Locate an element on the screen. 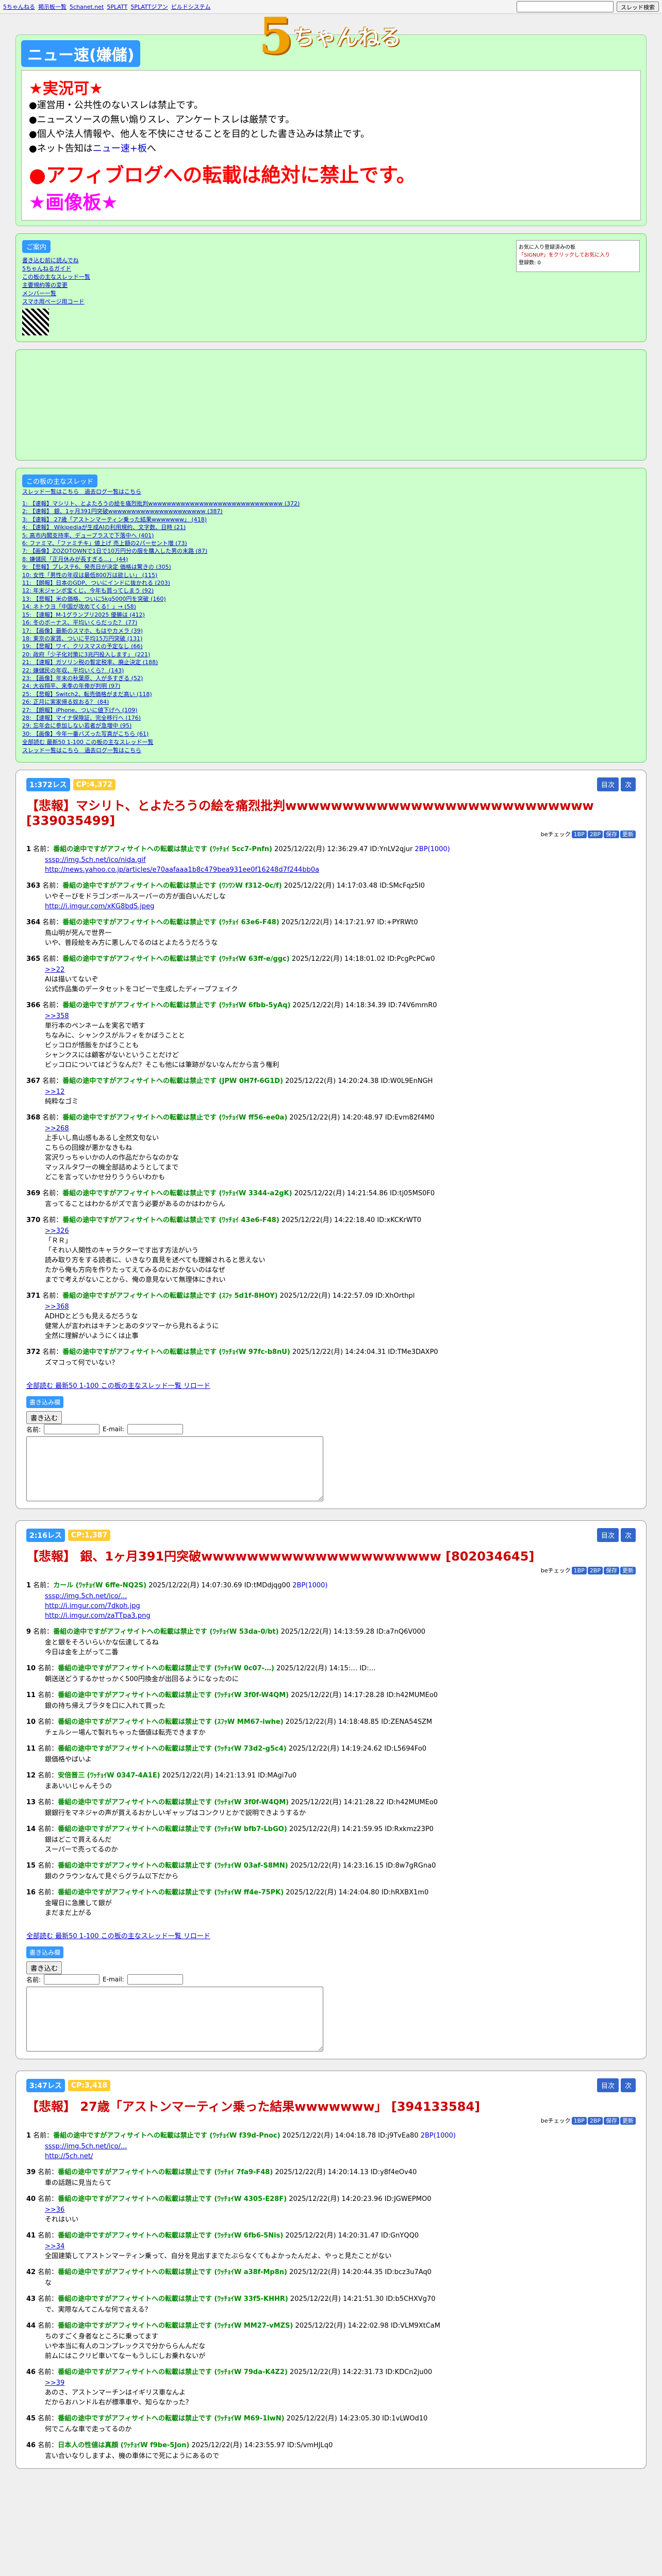 The image size is (662, 2576). post-link-anchor: >>34 is located at coordinates (54, 2246).